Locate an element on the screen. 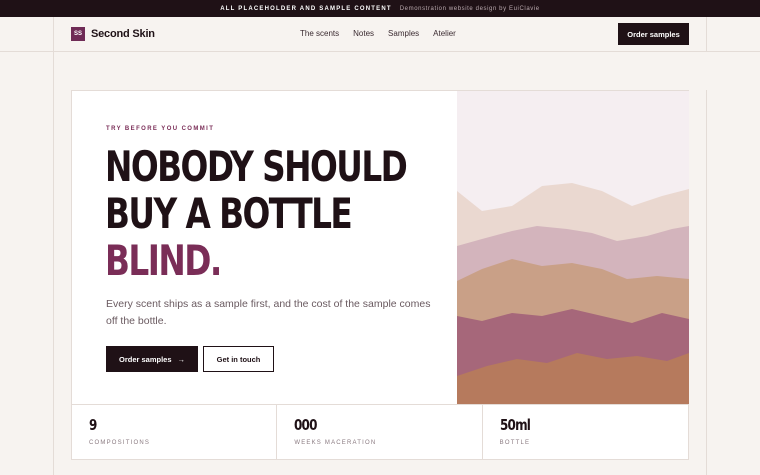  brand-name: Second Skin is located at coordinates (123, 34).